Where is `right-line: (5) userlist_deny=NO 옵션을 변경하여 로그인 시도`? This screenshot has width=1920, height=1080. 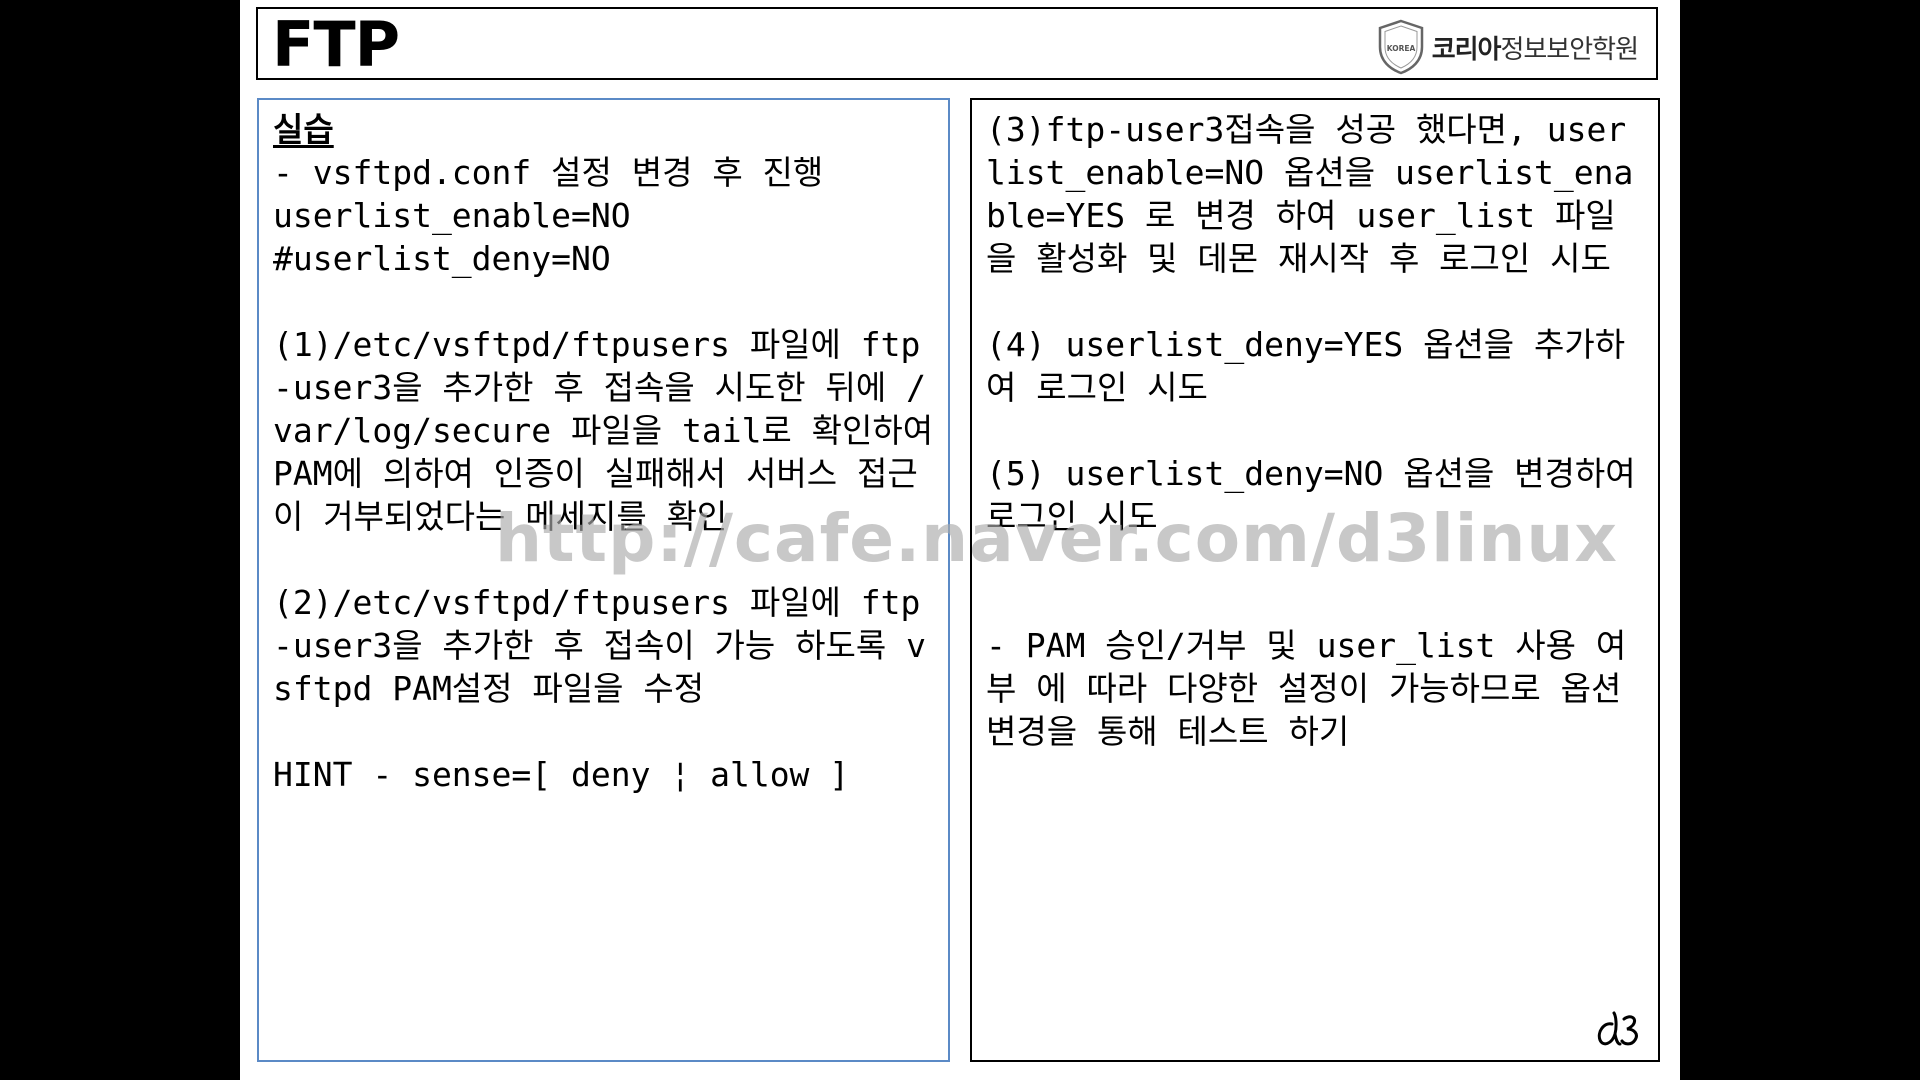
right-line: (5) userlist_deny=NO 옵션을 변경하여 로그인 시도 is located at coordinates (1321, 495).